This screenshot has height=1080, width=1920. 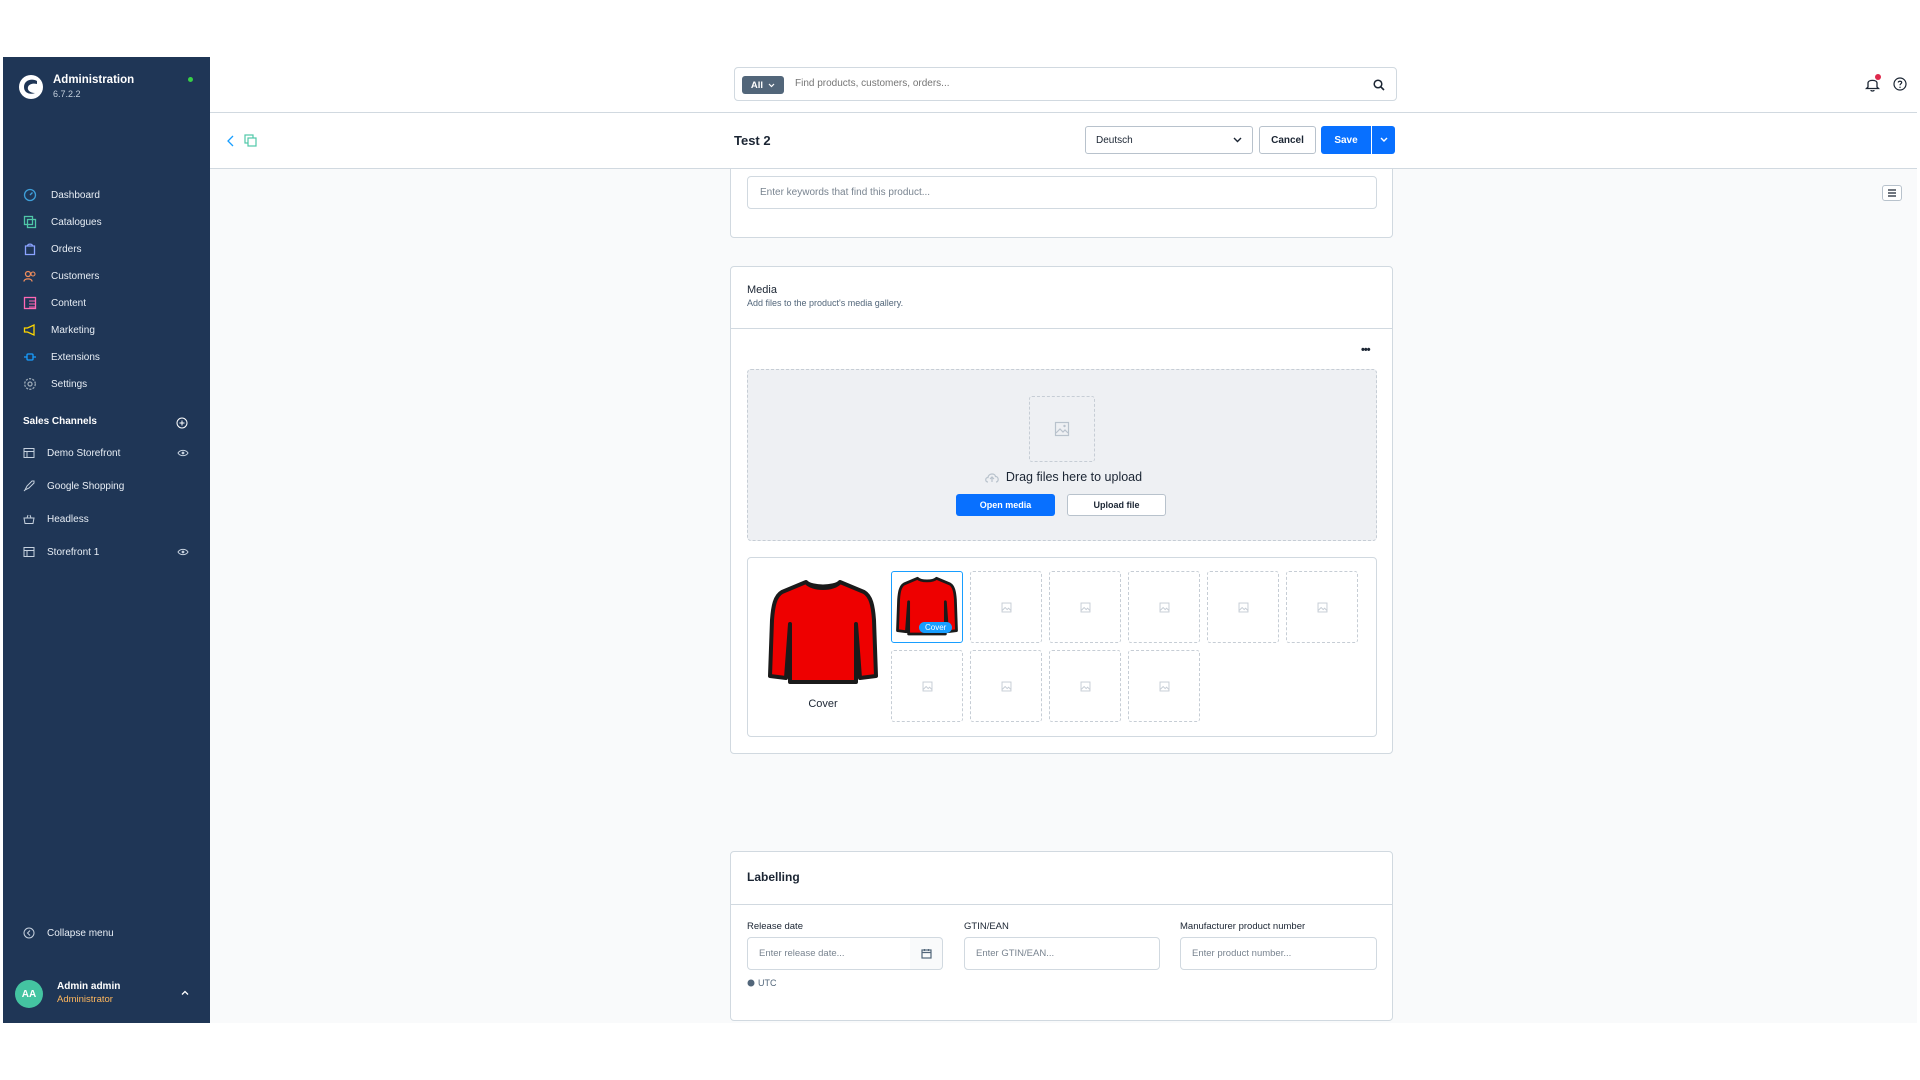 I want to click on sidebar-item-dashboard: Dashboard, so click(x=108, y=195).